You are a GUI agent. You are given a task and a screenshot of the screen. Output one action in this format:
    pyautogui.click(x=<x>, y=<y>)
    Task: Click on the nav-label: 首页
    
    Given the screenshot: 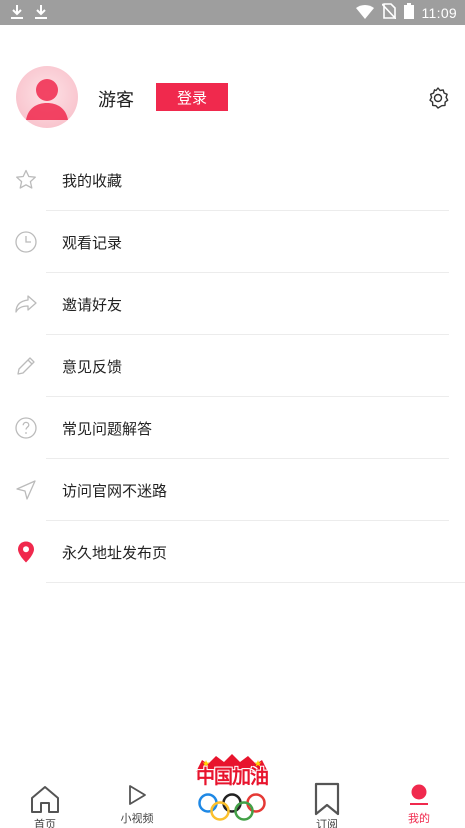 What is the action you would take?
    pyautogui.click(x=45, y=823)
    